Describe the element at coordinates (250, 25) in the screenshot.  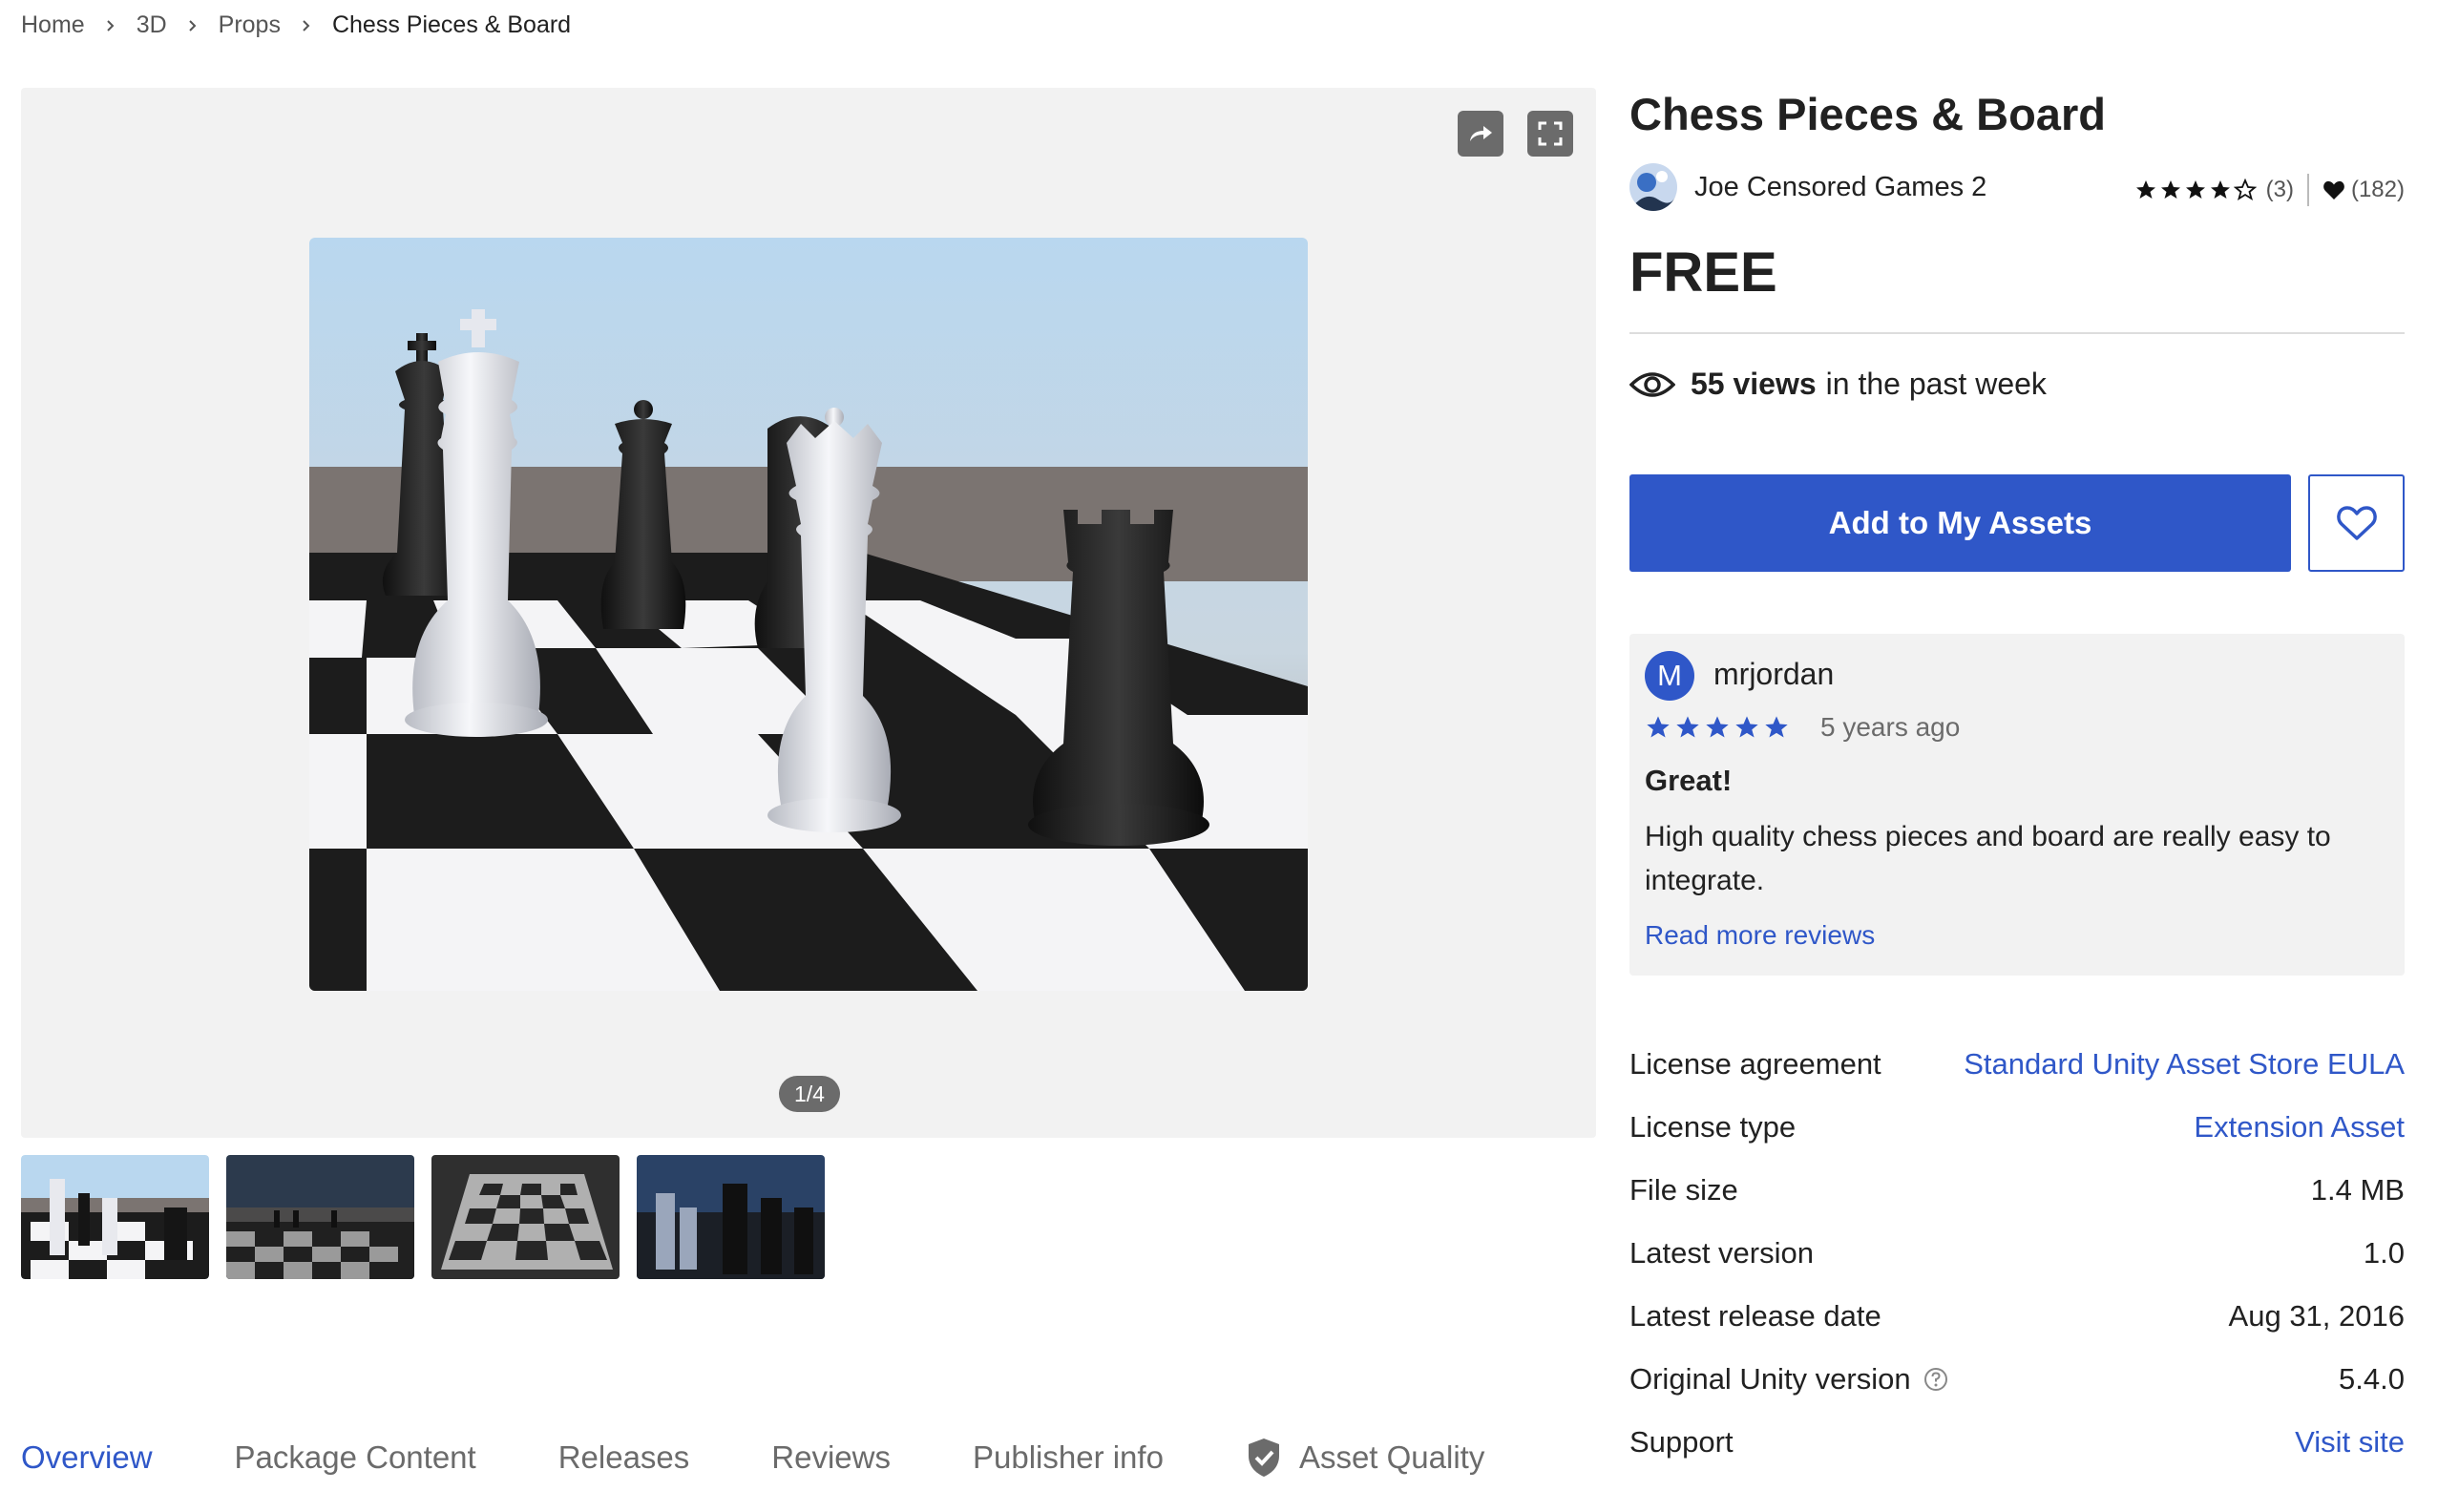
I see `breadcrumb-props: Props` at that location.